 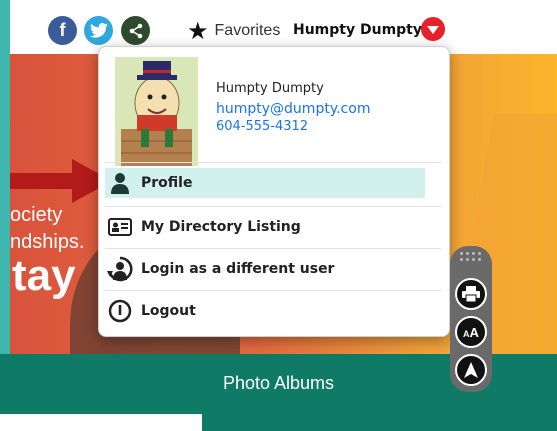 I want to click on favorites-link: ★ Favorites, so click(x=233, y=31).